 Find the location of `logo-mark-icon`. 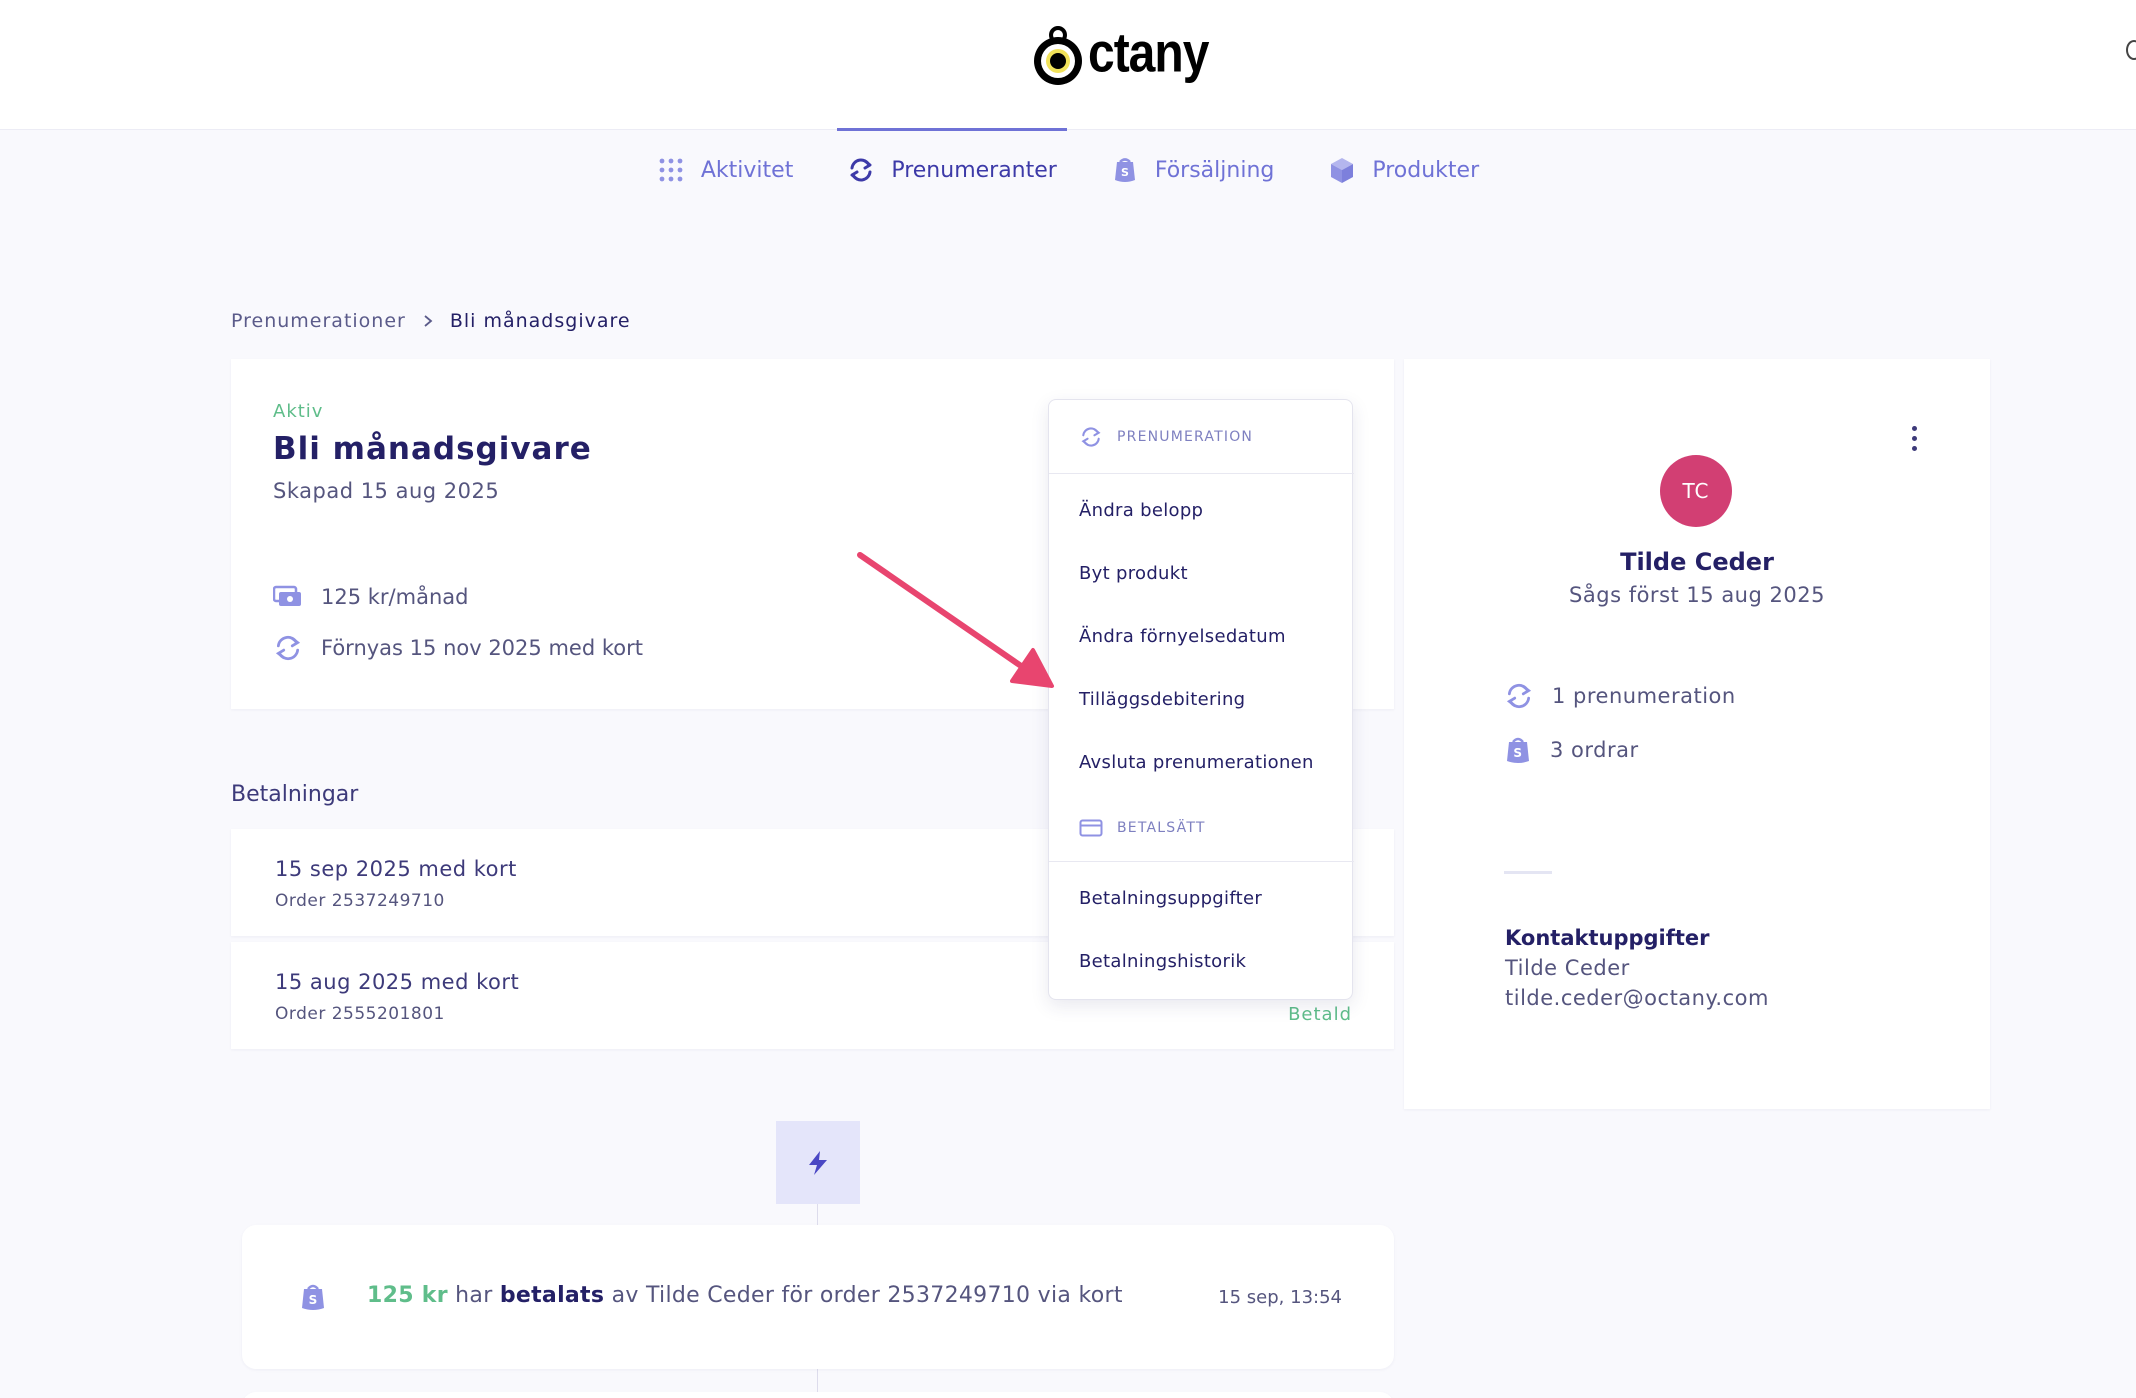

logo-mark-icon is located at coordinates (1060, 54).